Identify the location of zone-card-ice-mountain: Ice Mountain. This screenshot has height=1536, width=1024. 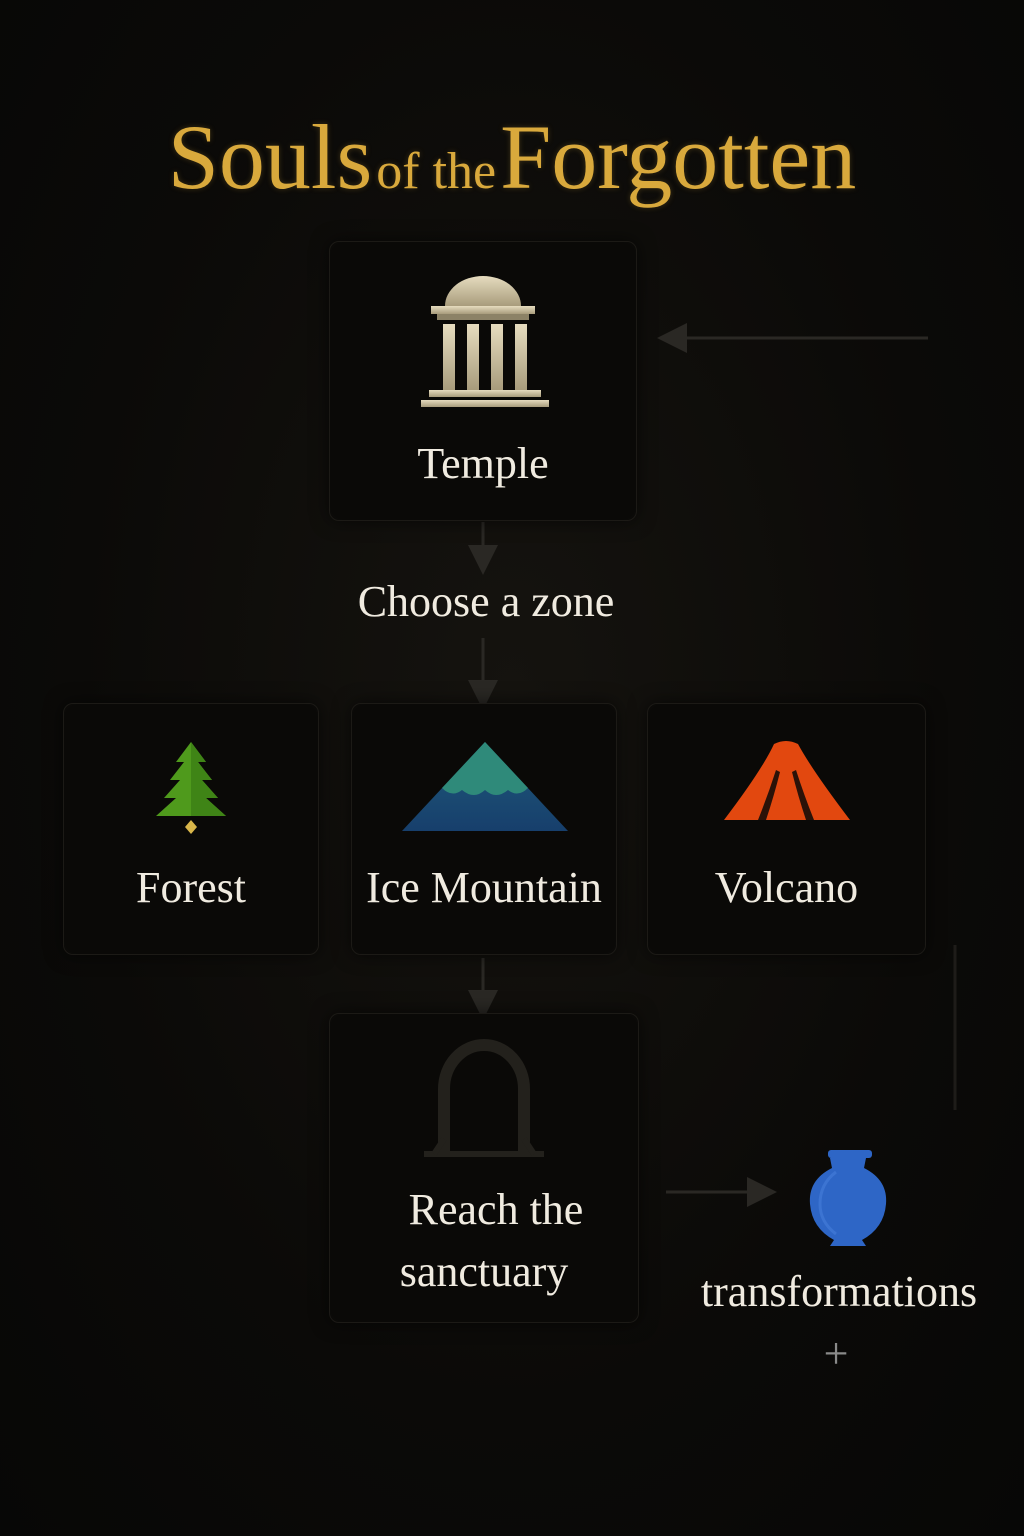
(484, 829).